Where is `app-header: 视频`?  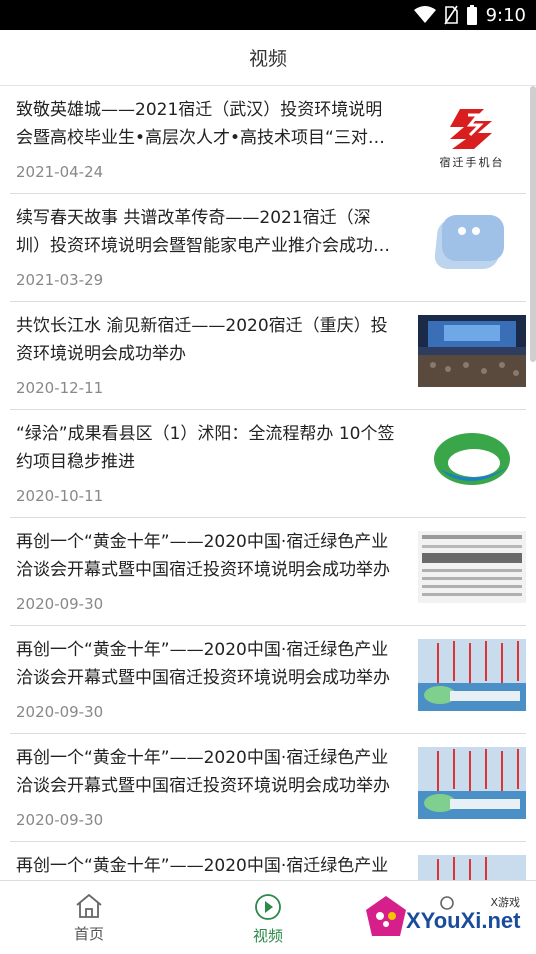 app-header: 视频 is located at coordinates (268, 58).